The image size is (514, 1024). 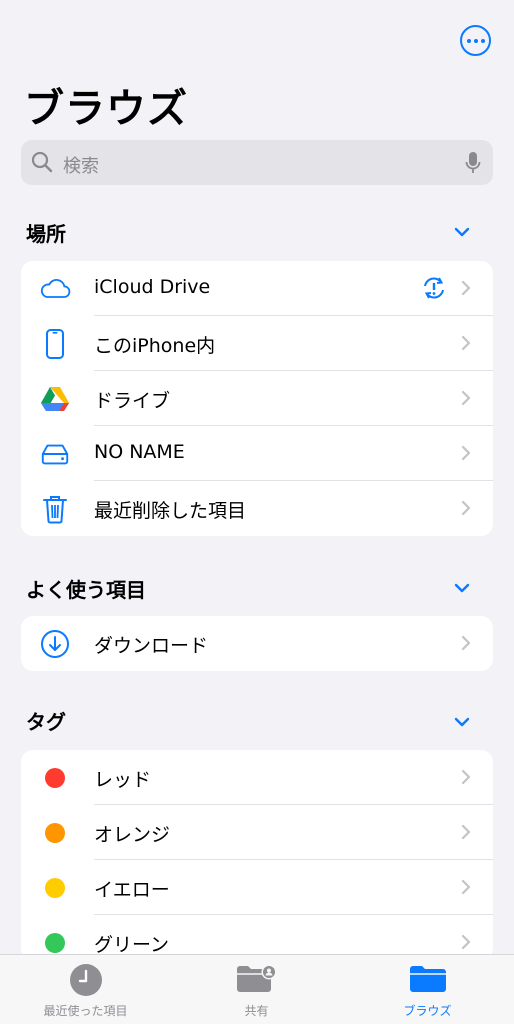 What do you see at coordinates (55, 888) in the screenshot?
I see `yellow-tag-dot-icon` at bounding box center [55, 888].